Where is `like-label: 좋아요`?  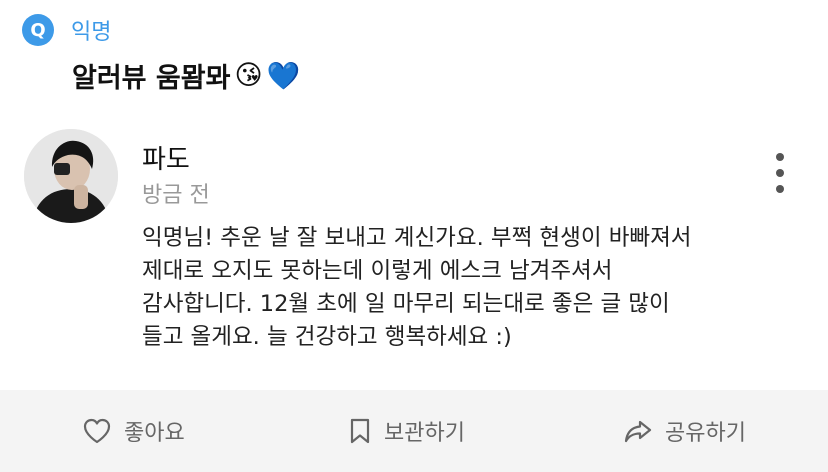
like-label: 좋아요 is located at coordinates (154, 433).